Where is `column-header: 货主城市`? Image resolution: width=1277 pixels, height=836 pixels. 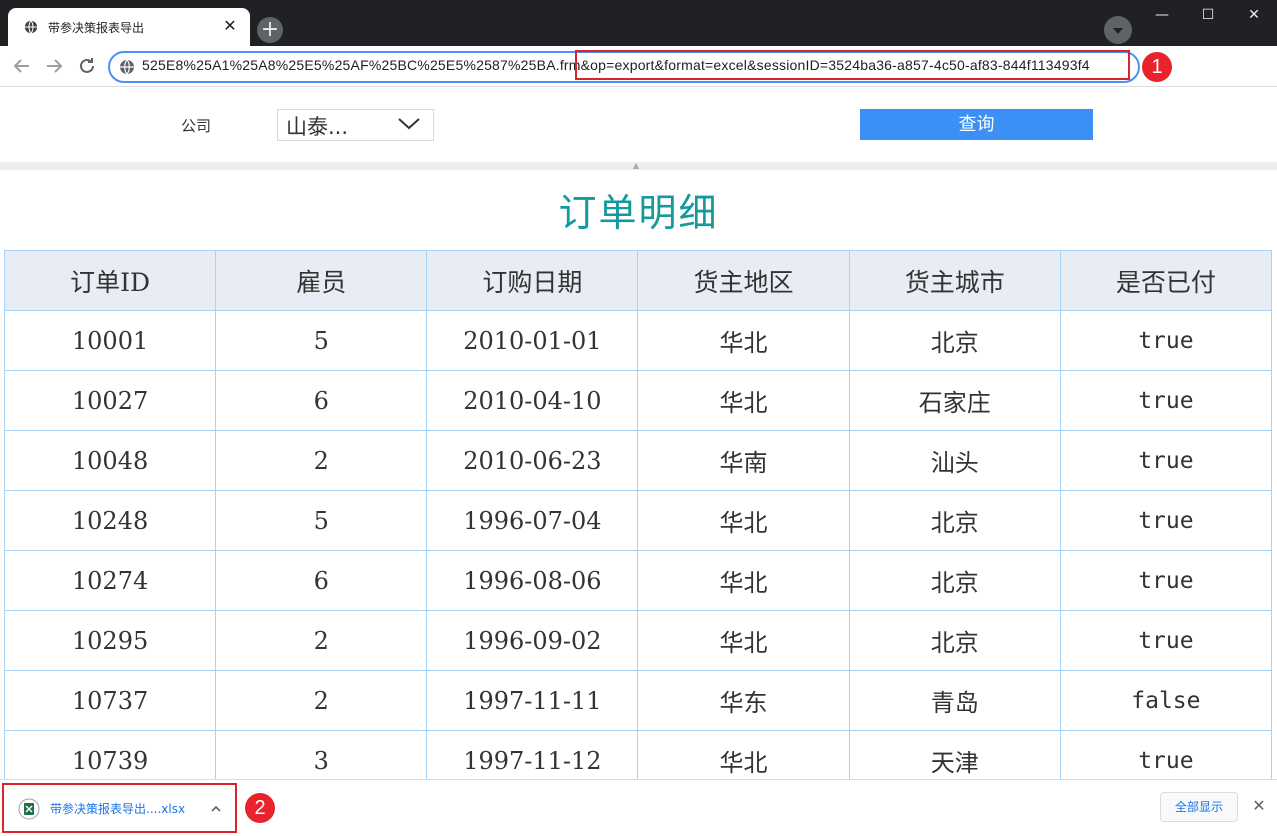 column-header: 货主城市 is located at coordinates (954, 280).